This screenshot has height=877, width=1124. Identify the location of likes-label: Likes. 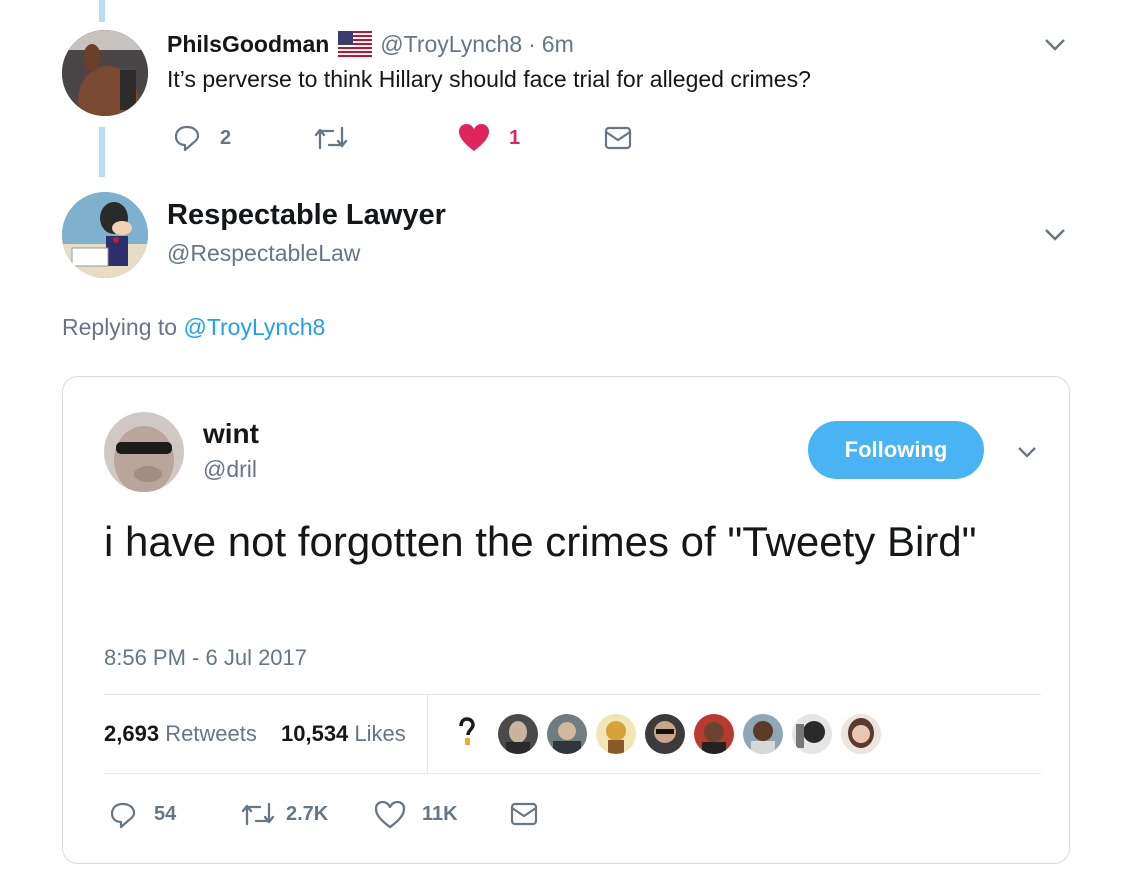
(380, 733).